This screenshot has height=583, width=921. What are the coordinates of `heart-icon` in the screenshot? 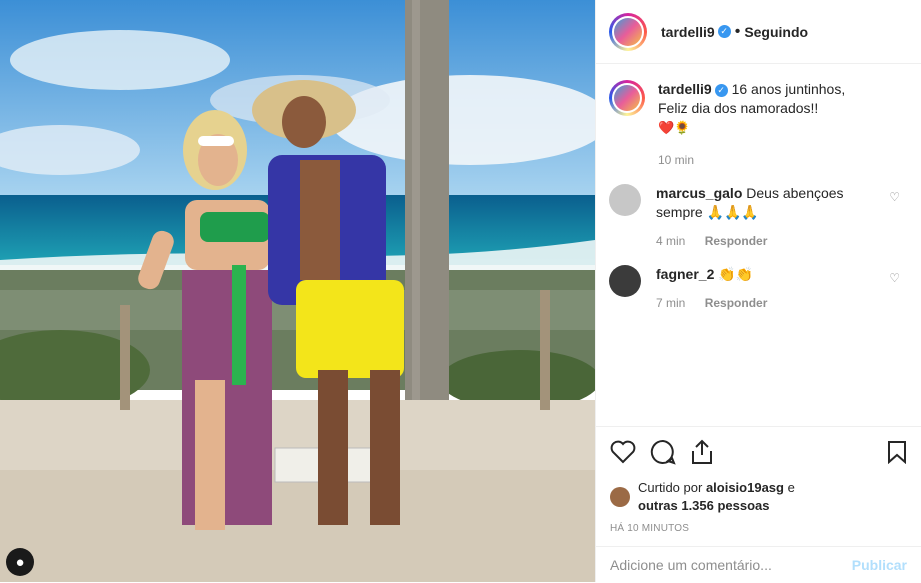 It's located at (623, 452).